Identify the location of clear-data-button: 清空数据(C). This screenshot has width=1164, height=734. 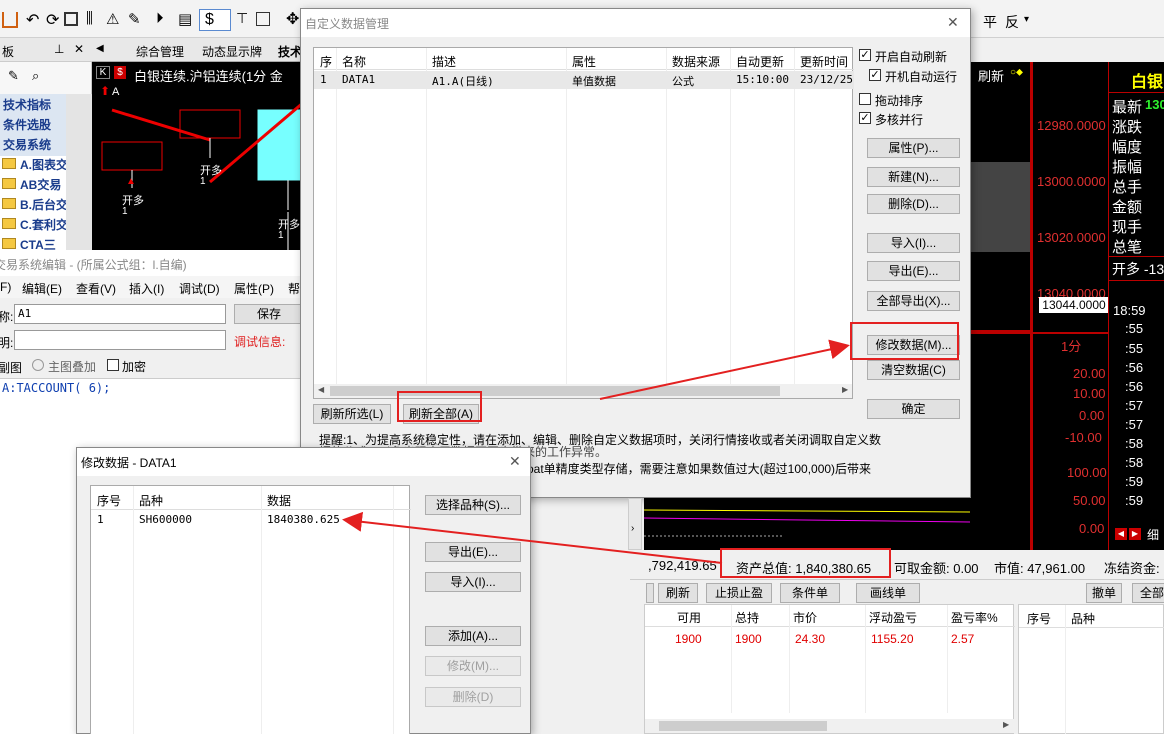
(913, 370).